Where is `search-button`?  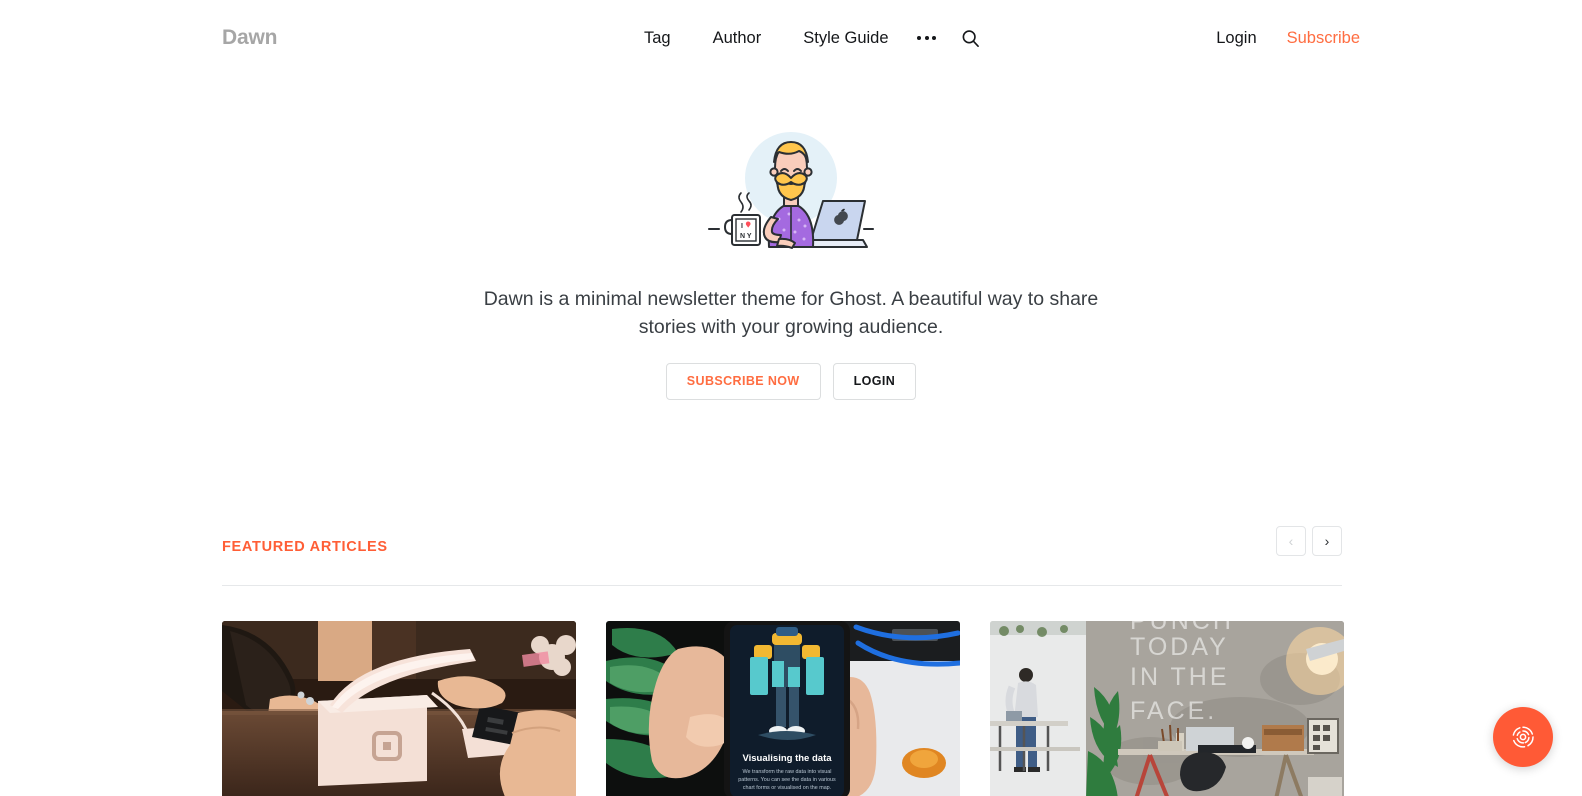
search-button is located at coordinates (971, 38).